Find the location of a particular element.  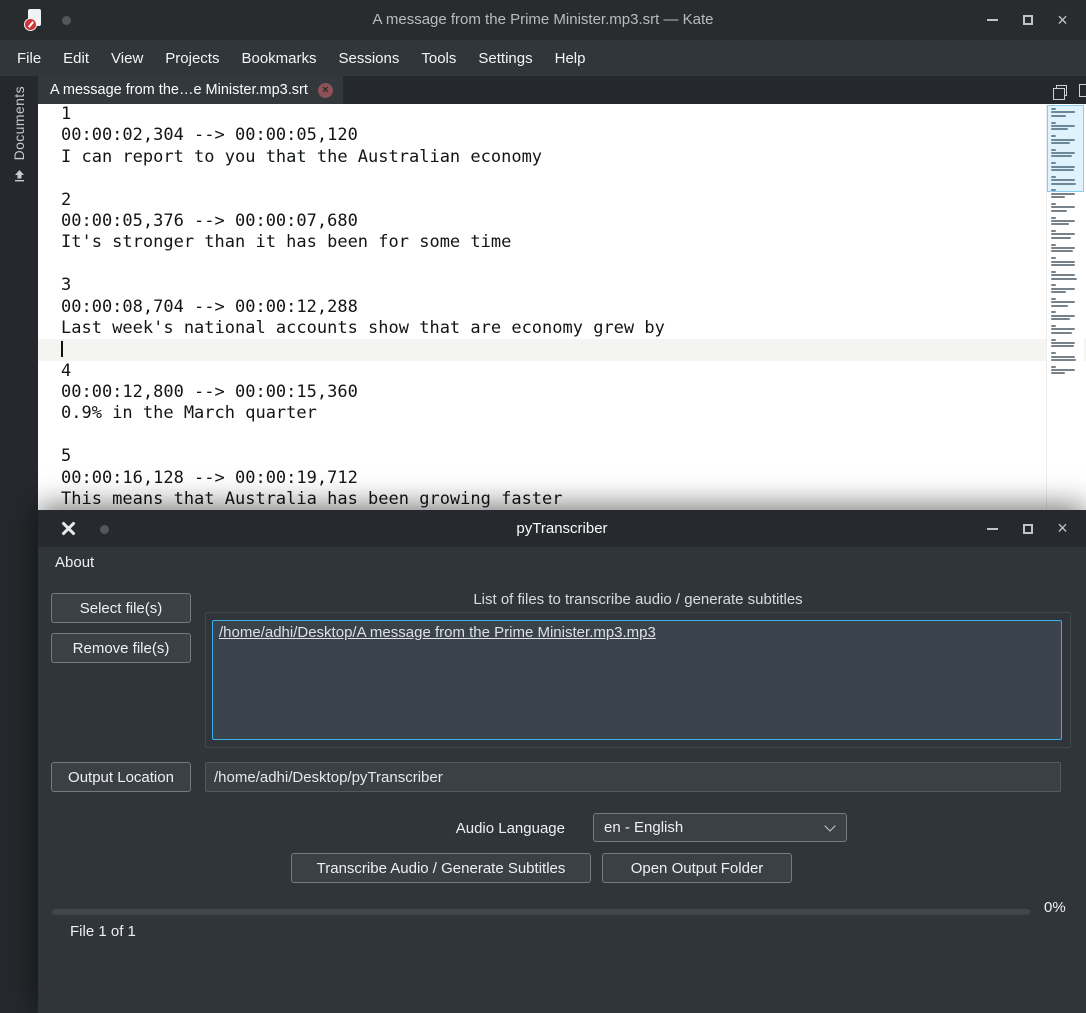

menu-item-bookmarks: Bookmarks is located at coordinates (278, 58).